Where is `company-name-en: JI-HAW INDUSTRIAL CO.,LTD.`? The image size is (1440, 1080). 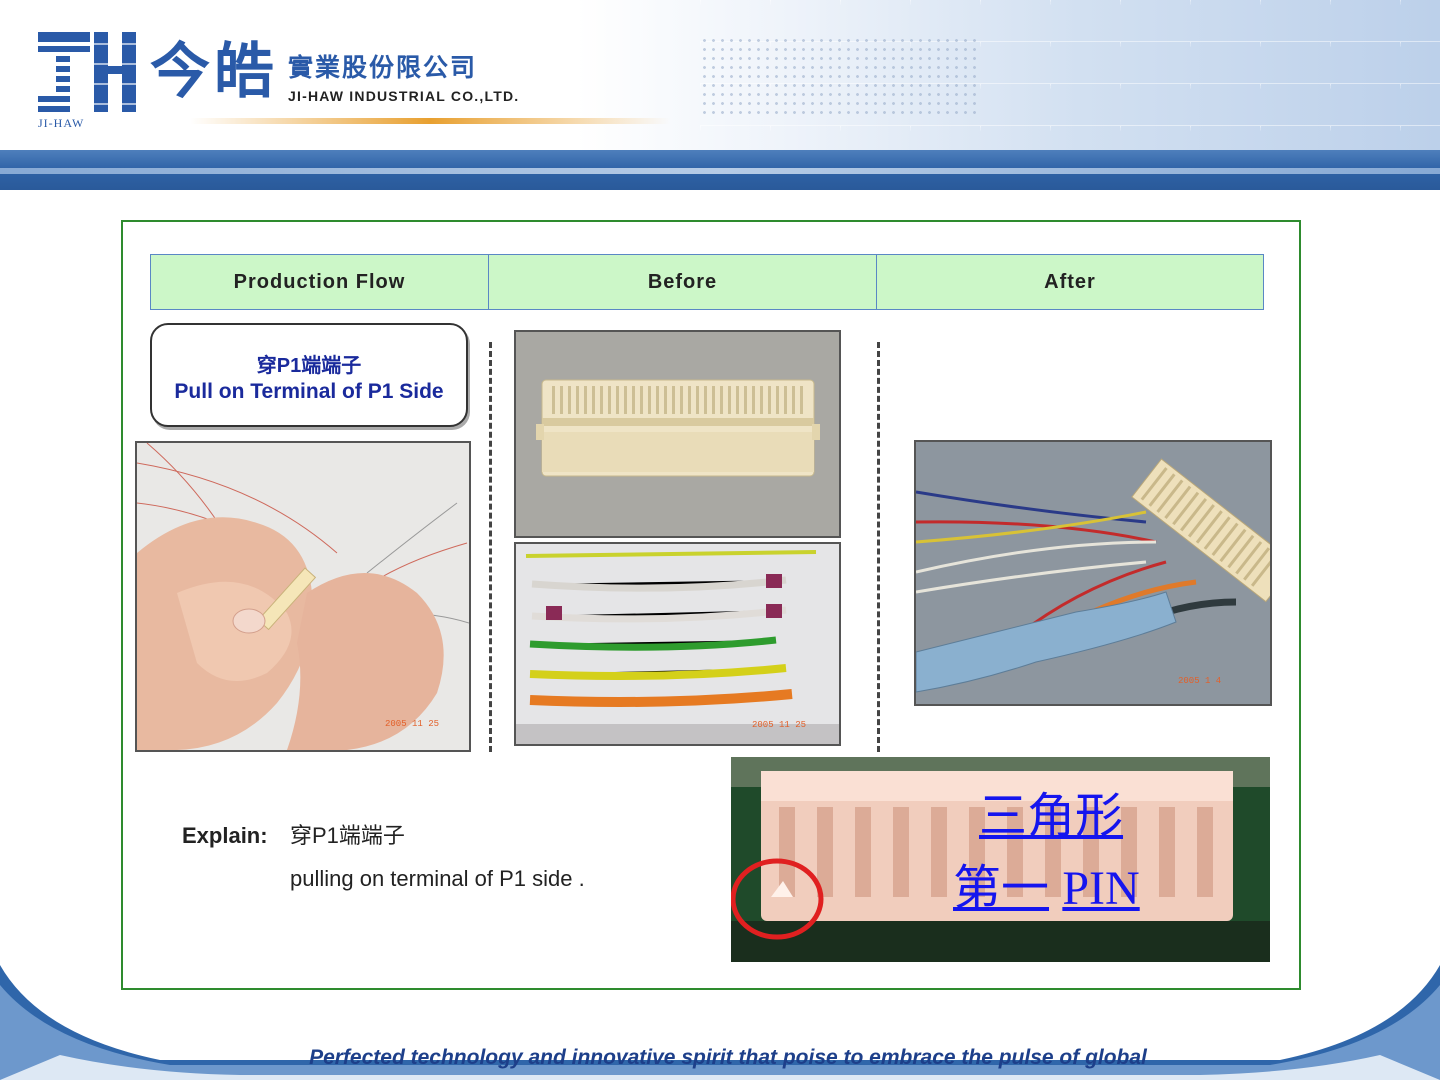
company-name-en: JI-HAW INDUSTRIAL CO.,LTD. is located at coordinates (404, 96).